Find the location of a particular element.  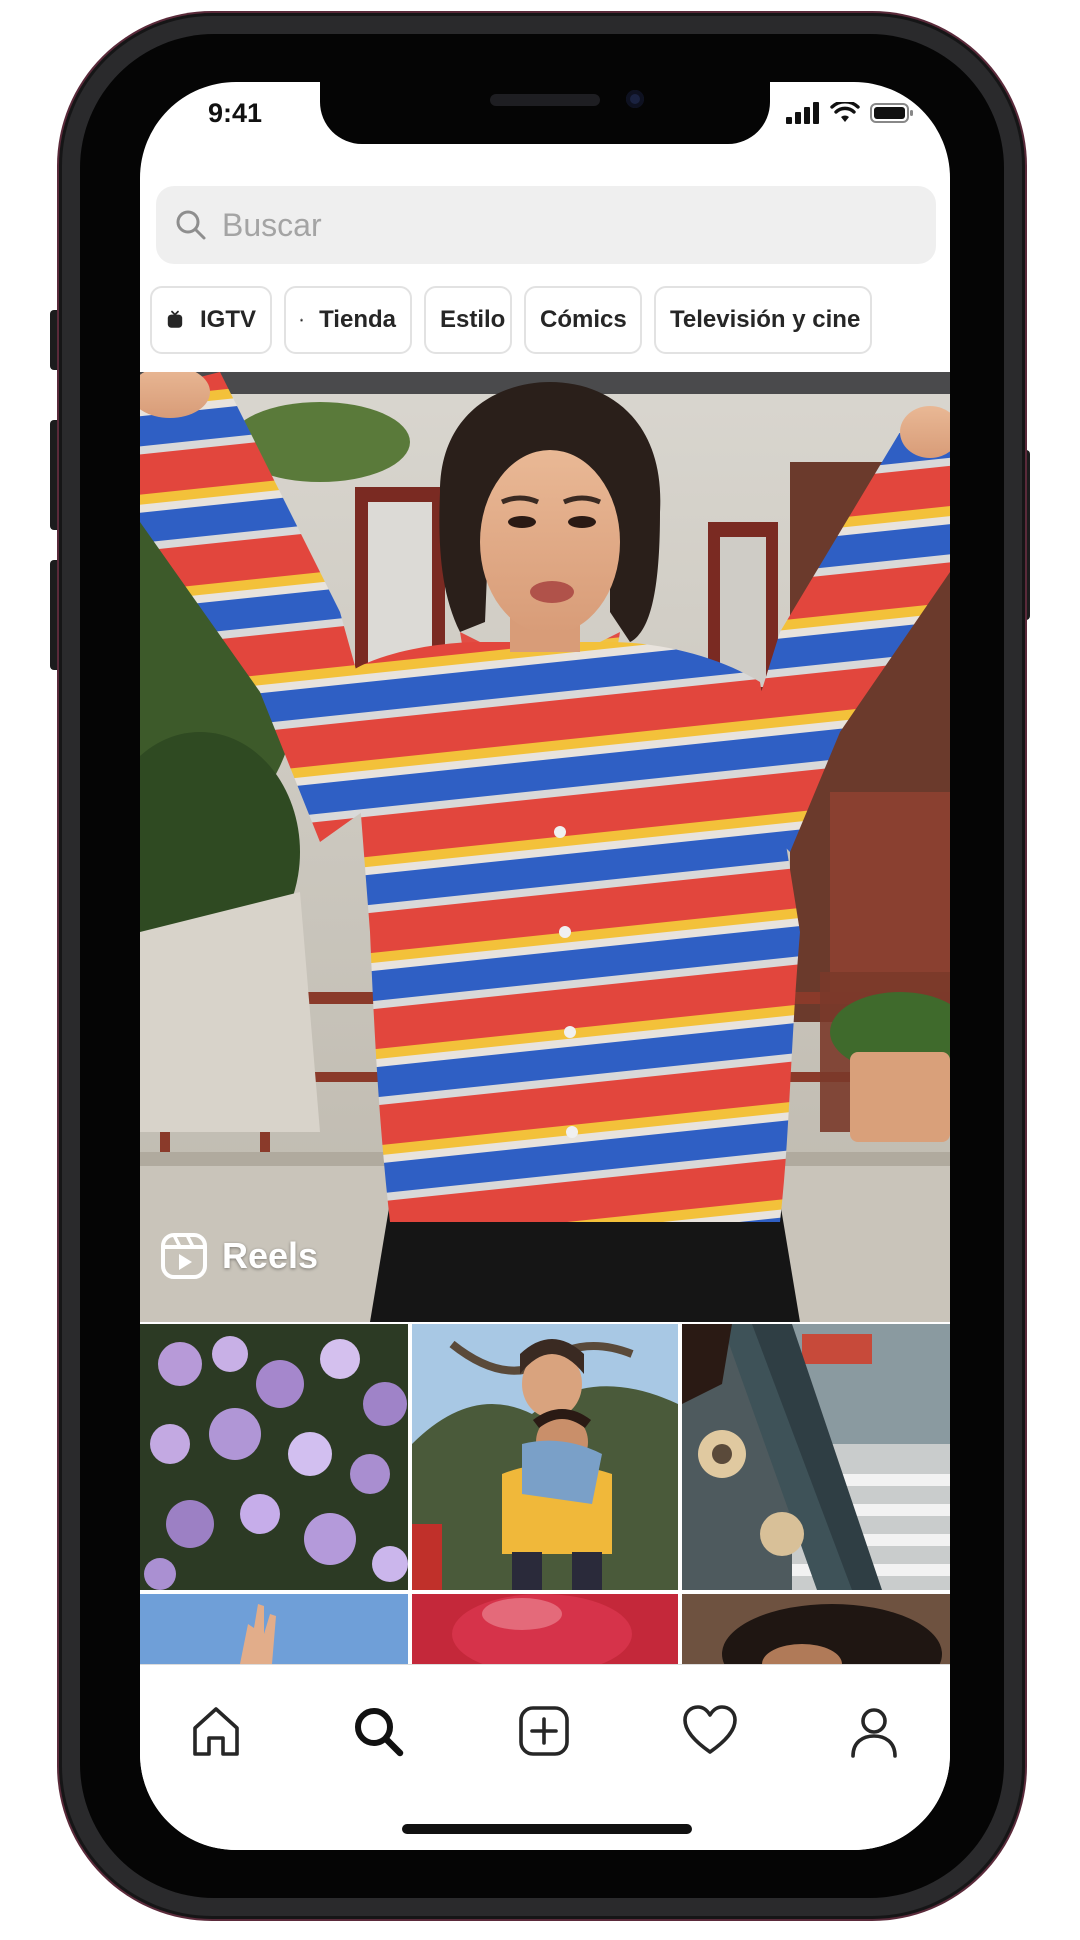

grid-post-hand-sky is located at coordinates (274, 1629).